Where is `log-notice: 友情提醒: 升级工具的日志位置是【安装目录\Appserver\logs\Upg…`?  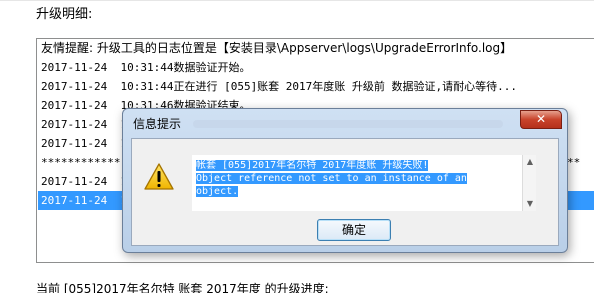 log-notice: 友情提醒: 升级工具的日志位置是【安装目录\Appserver\logs\Upg… is located at coordinates (277, 48).